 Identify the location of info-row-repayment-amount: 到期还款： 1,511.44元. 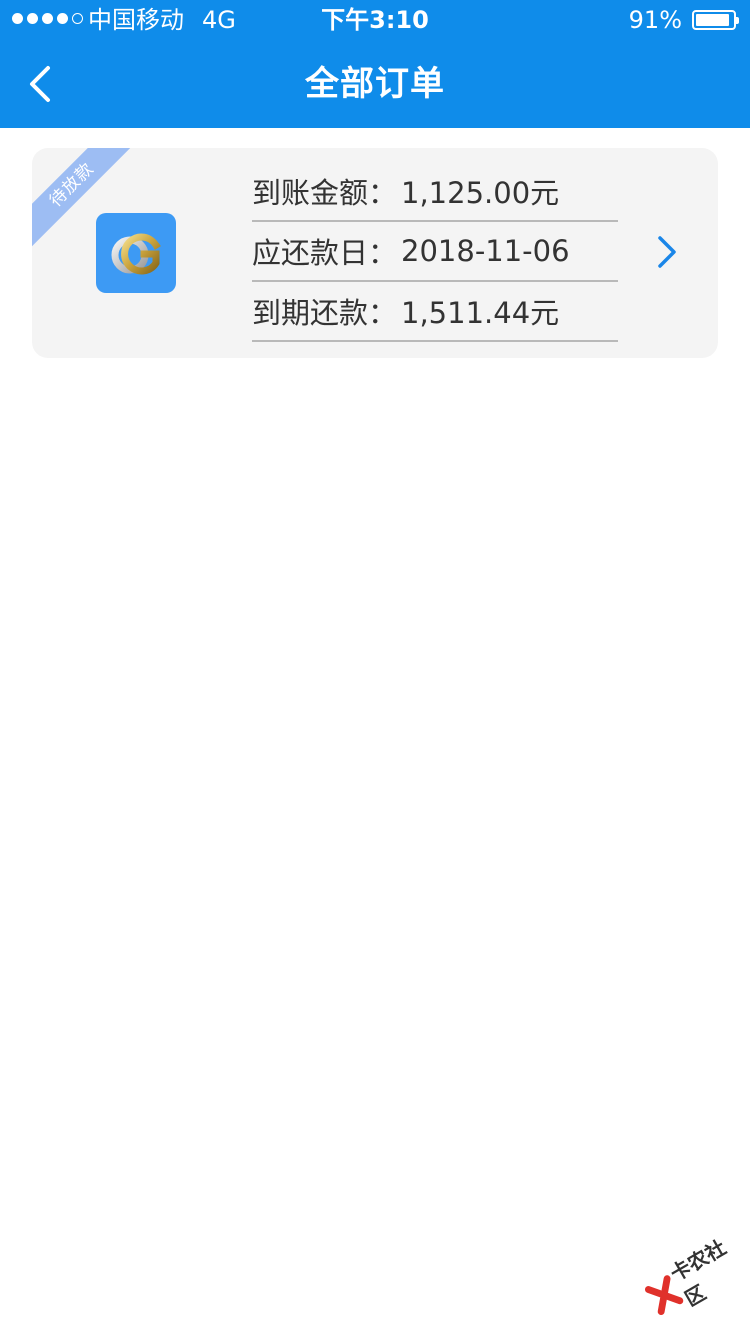
(435, 312).